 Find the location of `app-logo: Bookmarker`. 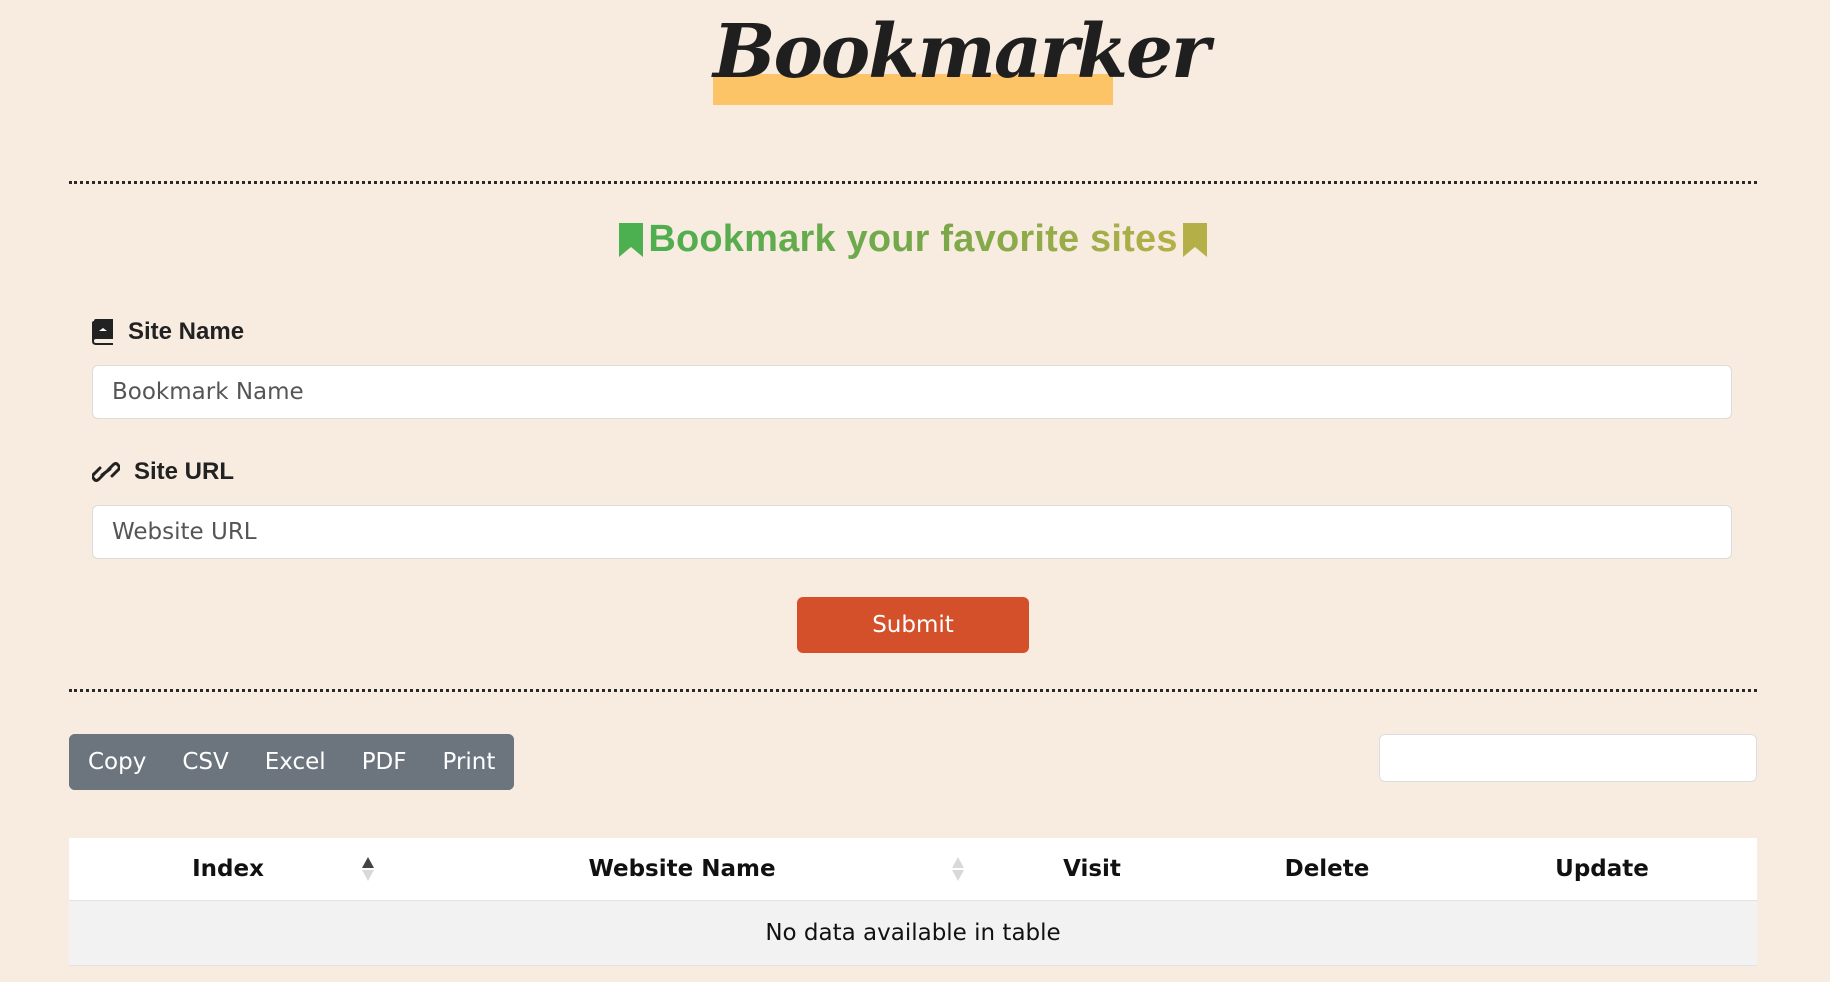

app-logo: Bookmarker is located at coordinates (961, 56).